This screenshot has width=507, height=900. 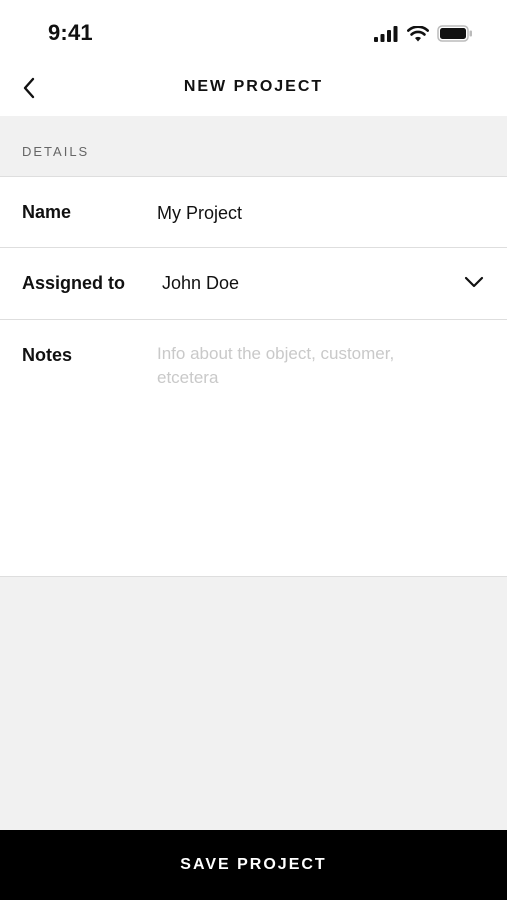 What do you see at coordinates (474, 284) in the screenshot?
I see `chevron-down-icon` at bounding box center [474, 284].